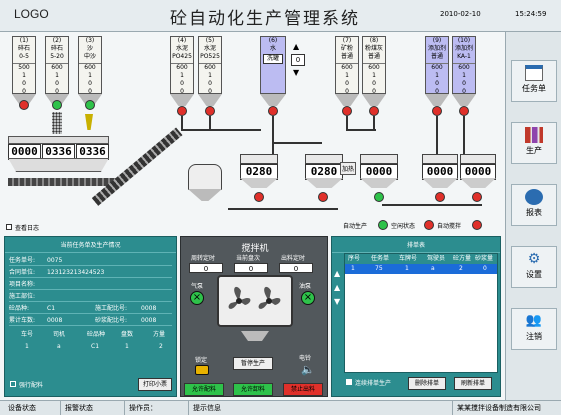 The image size is (561, 415). What do you see at coordinates (13, 384) in the screenshot?
I see `force-batch-checkbox` at bounding box center [13, 384].